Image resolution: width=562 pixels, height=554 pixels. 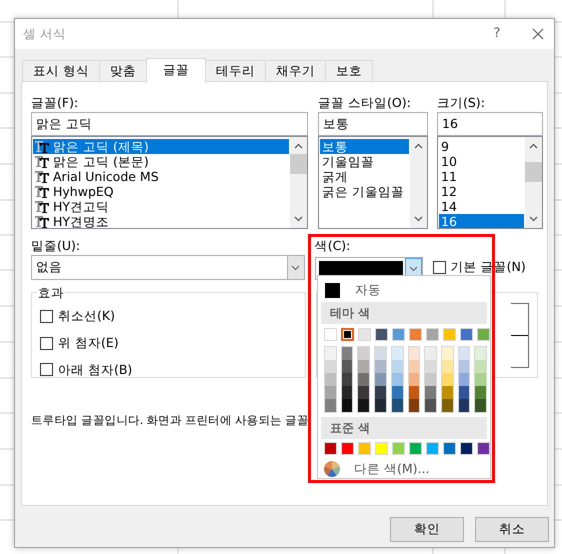 What do you see at coordinates (490, 124) in the screenshot?
I see `size-field: 16` at bounding box center [490, 124].